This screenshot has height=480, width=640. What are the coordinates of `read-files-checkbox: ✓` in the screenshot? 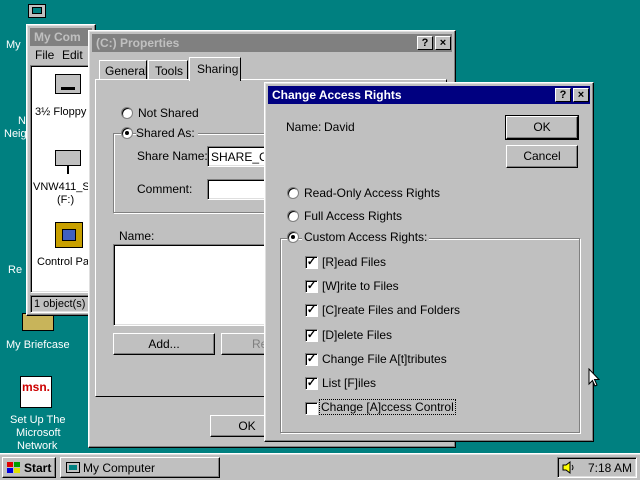 It's located at (311, 262).